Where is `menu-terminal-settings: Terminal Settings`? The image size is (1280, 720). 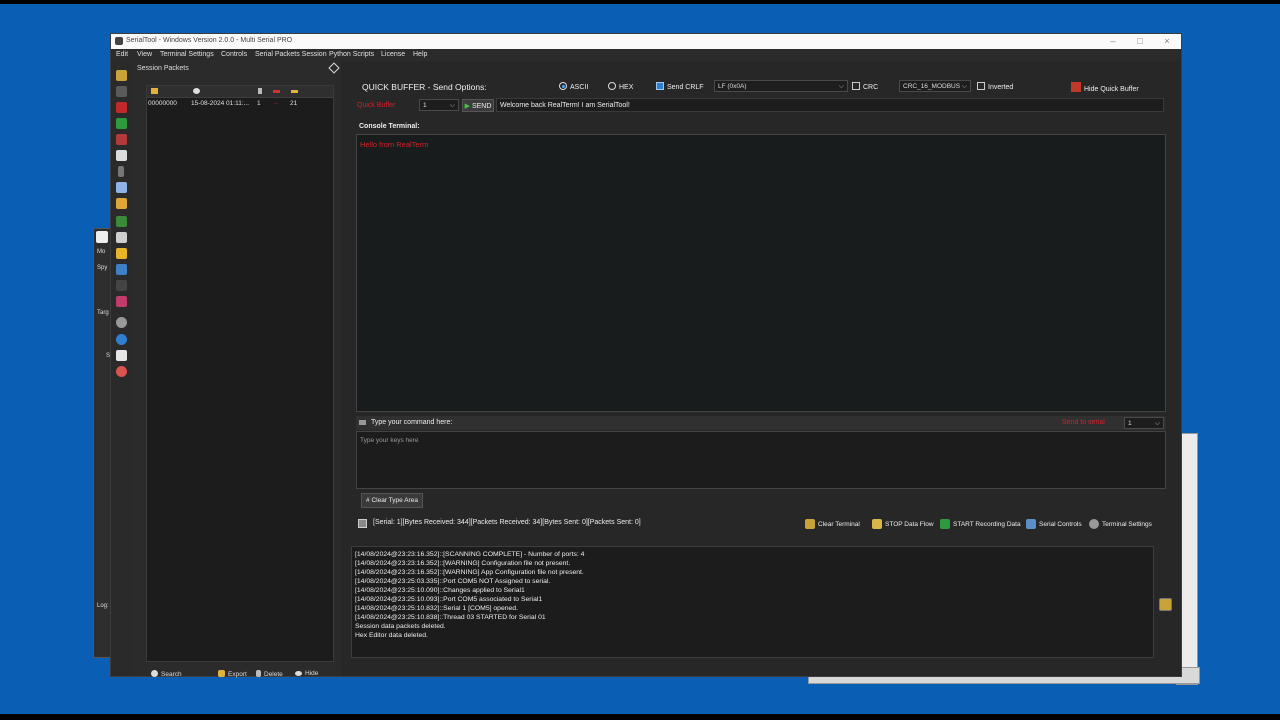
menu-terminal-settings: Terminal Settings is located at coordinates (187, 54).